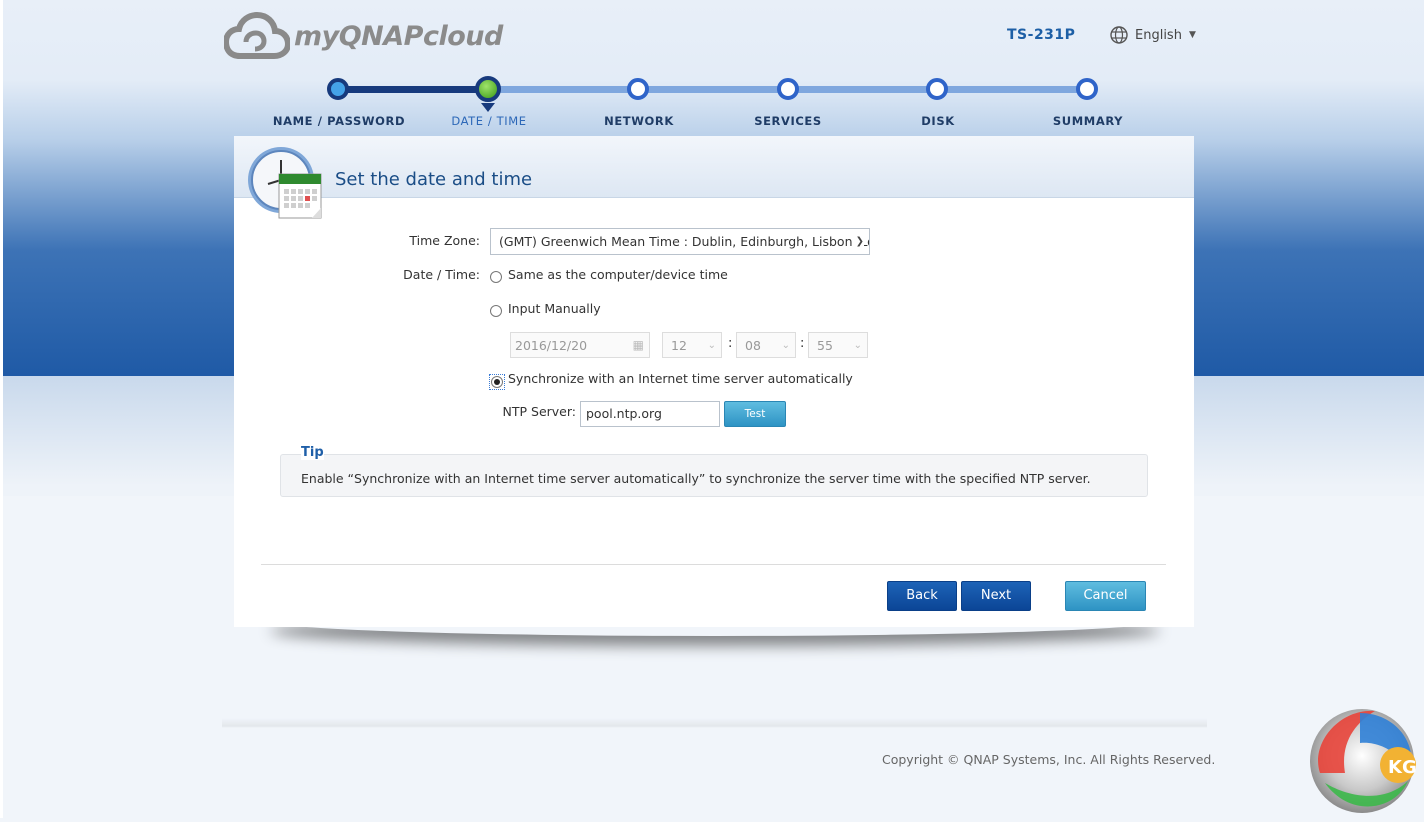 Image resolution: width=1424 pixels, height=822 pixels. Describe the element at coordinates (497, 382) in the screenshot. I see `radio-sync-ntp` at that location.